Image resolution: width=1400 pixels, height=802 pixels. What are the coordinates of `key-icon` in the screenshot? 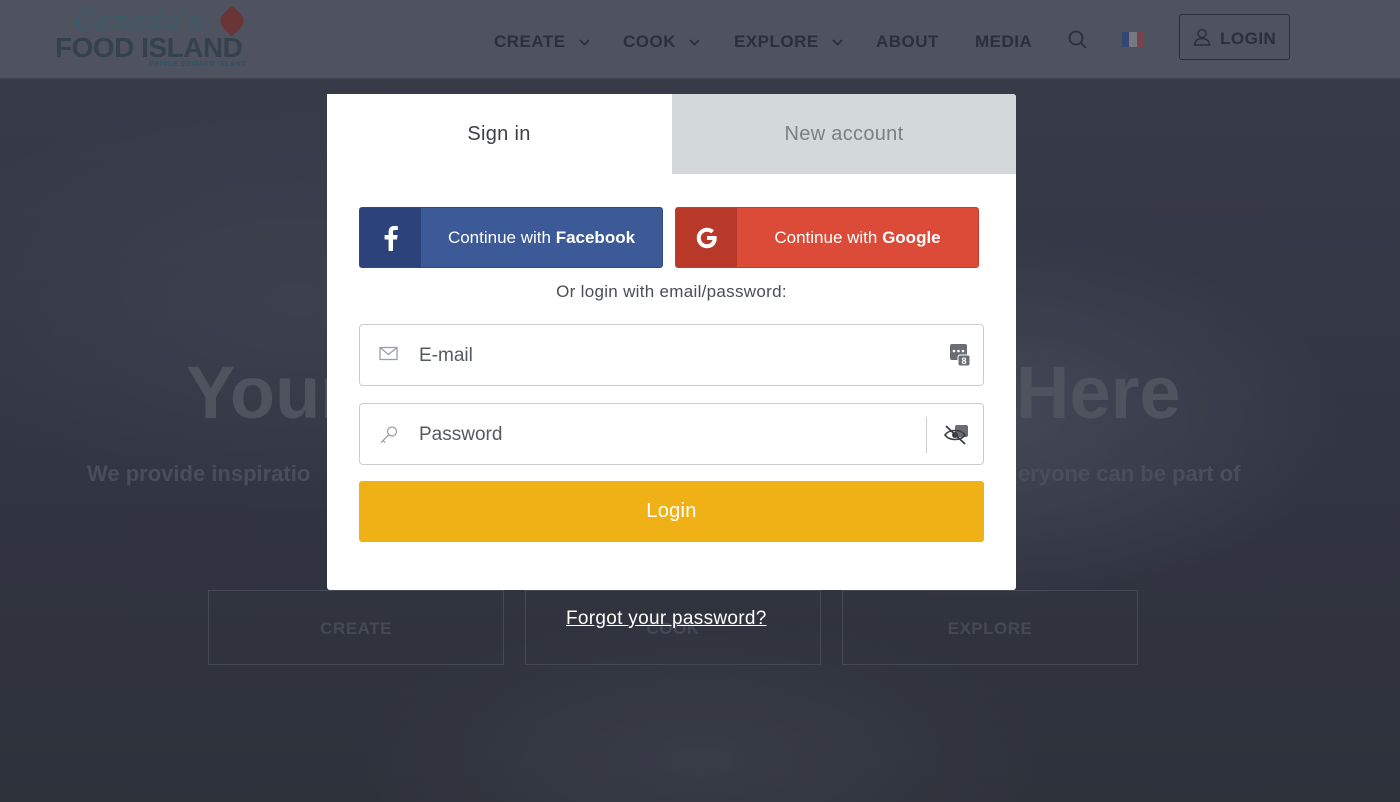 It's located at (389, 435).